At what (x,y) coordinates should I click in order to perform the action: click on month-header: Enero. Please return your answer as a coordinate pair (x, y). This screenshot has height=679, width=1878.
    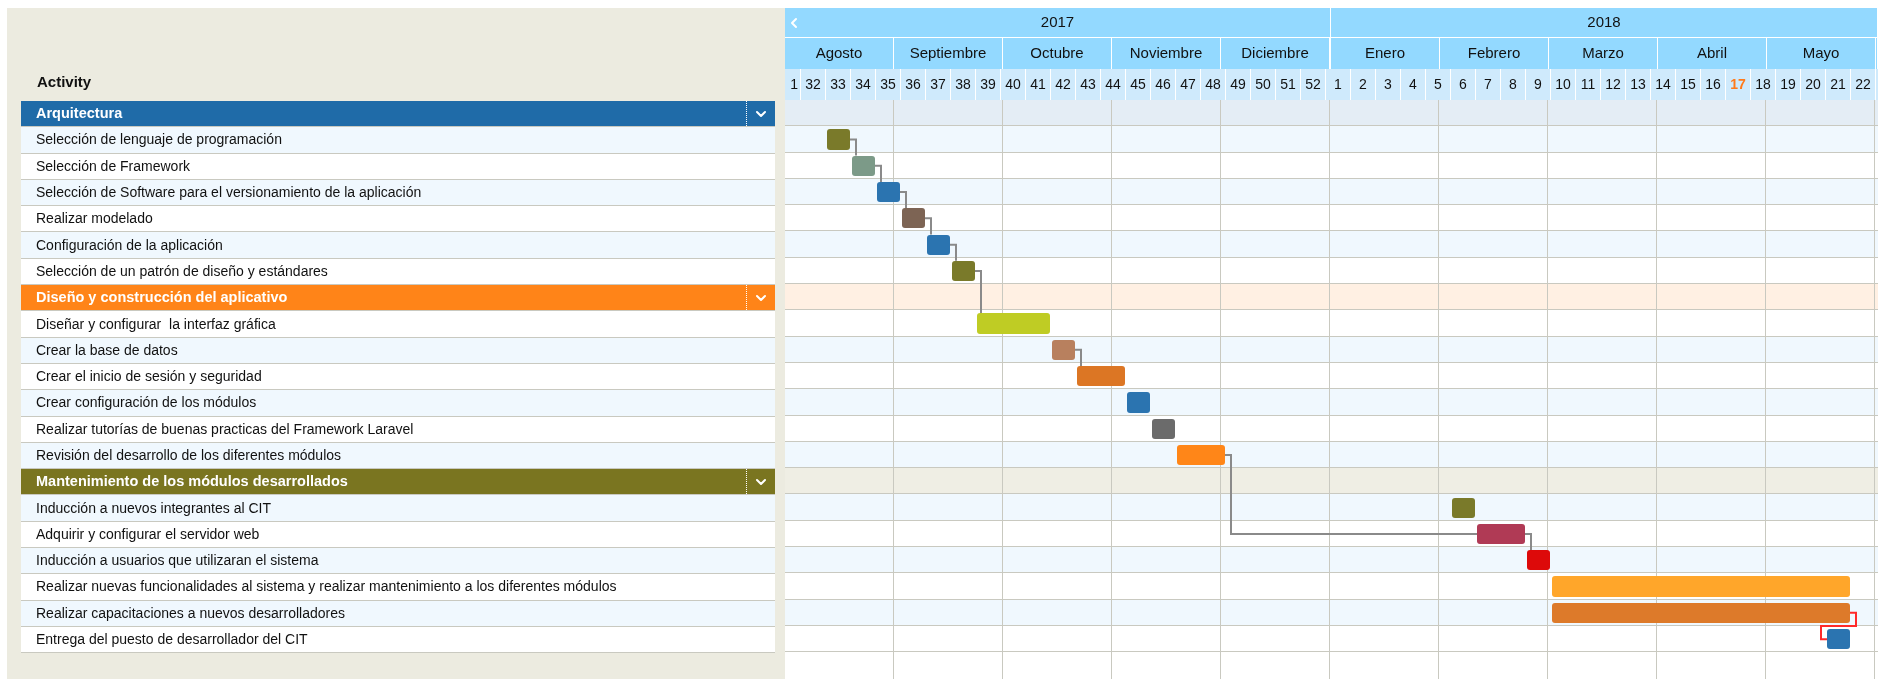
    Looking at the image, I should click on (1385, 53).